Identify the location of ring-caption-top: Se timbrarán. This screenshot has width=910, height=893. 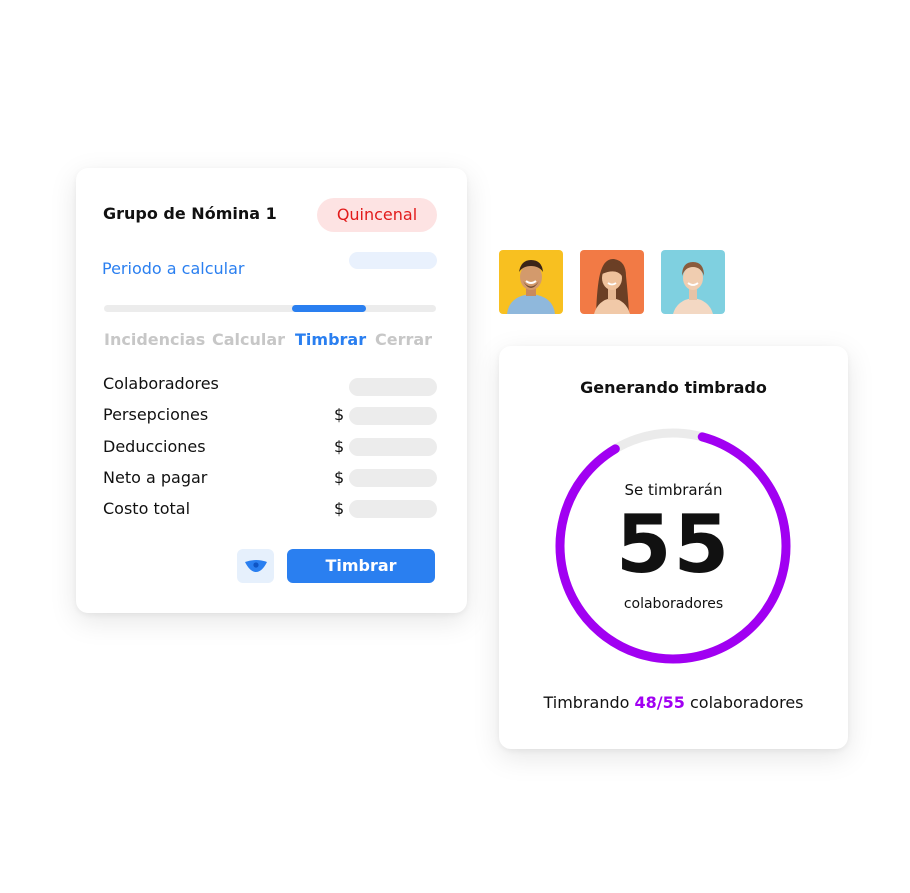
(673, 490).